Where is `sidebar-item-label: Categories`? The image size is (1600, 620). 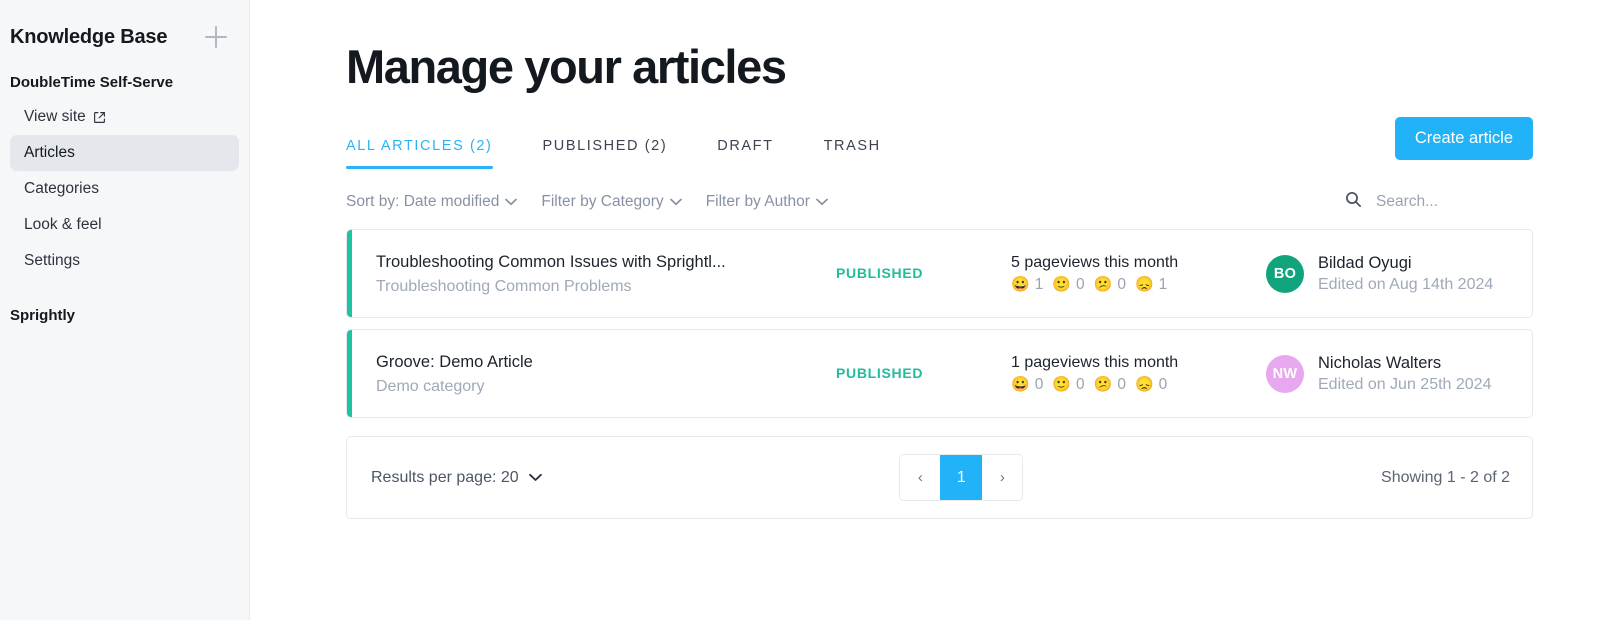 sidebar-item-label: Categories is located at coordinates (61, 188).